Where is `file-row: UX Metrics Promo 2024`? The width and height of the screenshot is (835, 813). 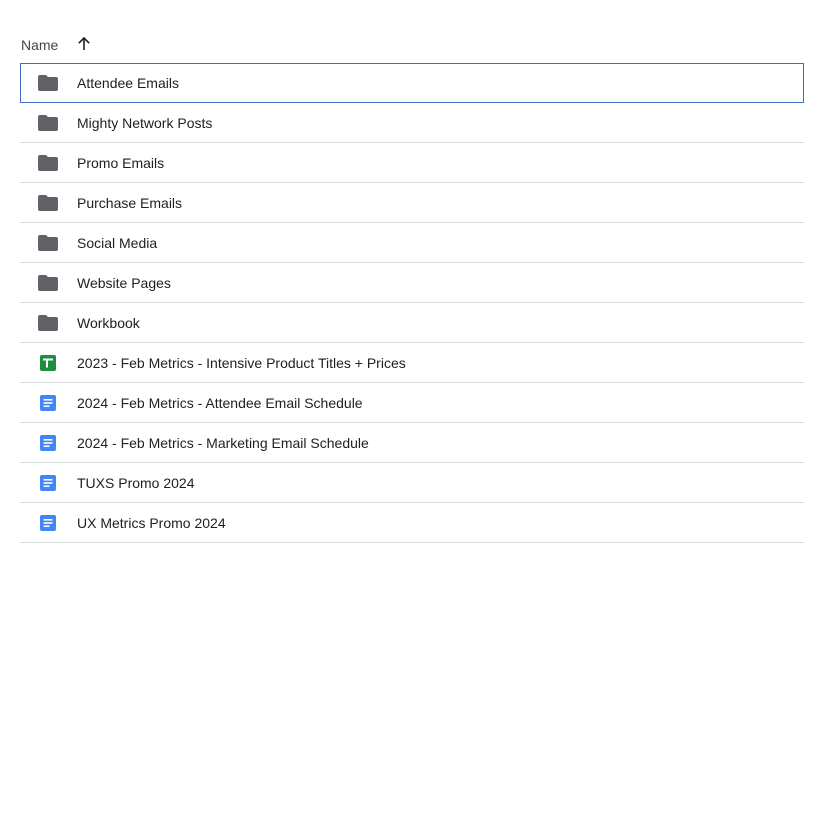 file-row: UX Metrics Promo 2024 is located at coordinates (412, 523).